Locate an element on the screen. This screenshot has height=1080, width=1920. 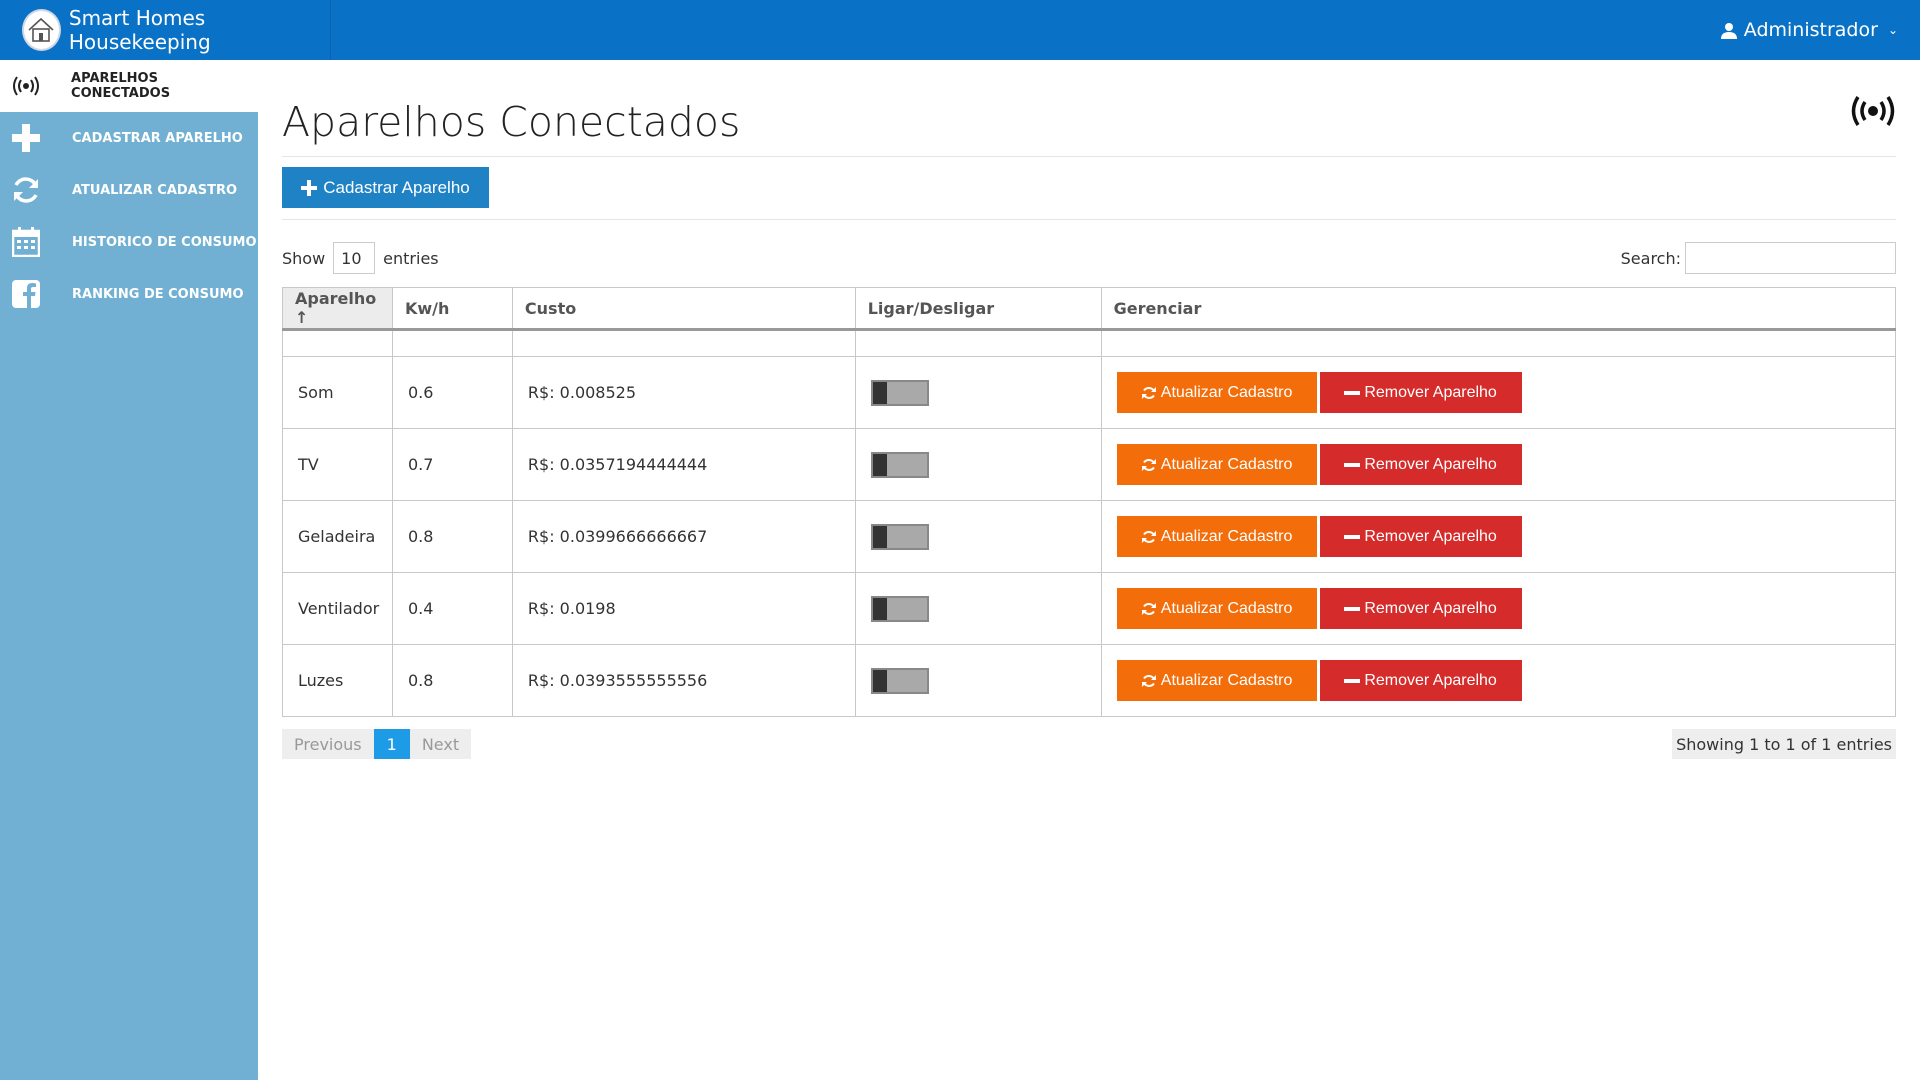
app-title: Smart Homes Housekeeping is located at coordinates (139, 30).